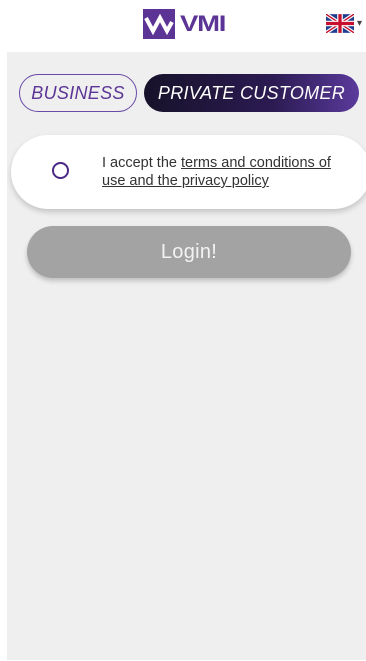 Image resolution: width=366 pixels, height=661 pixels. Describe the element at coordinates (251, 93) in the screenshot. I see `private-customer-segment-button: PRIVATE CUSTOMER` at that location.